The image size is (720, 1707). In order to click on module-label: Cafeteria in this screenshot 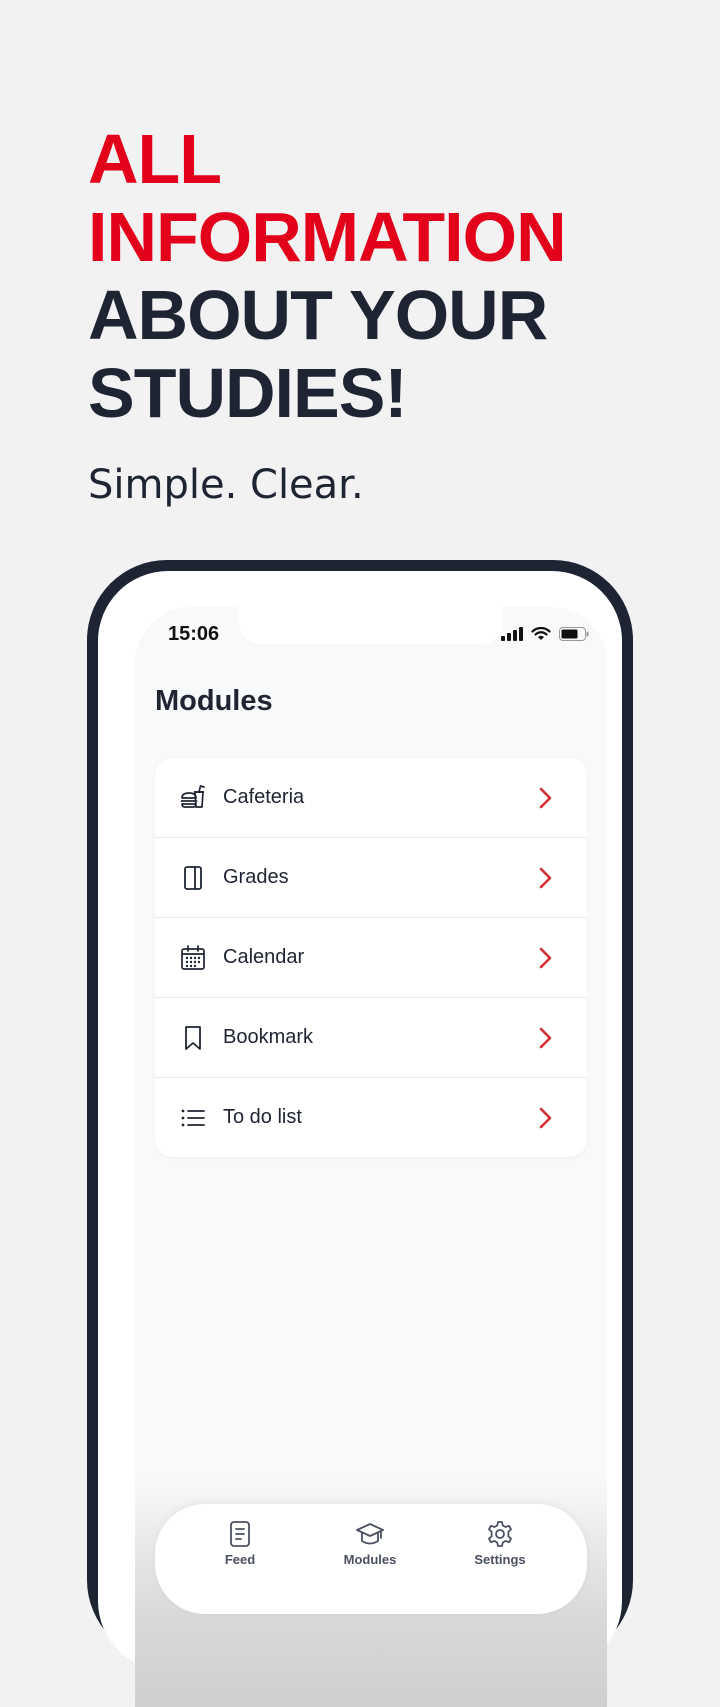, I will do `click(264, 797)`.